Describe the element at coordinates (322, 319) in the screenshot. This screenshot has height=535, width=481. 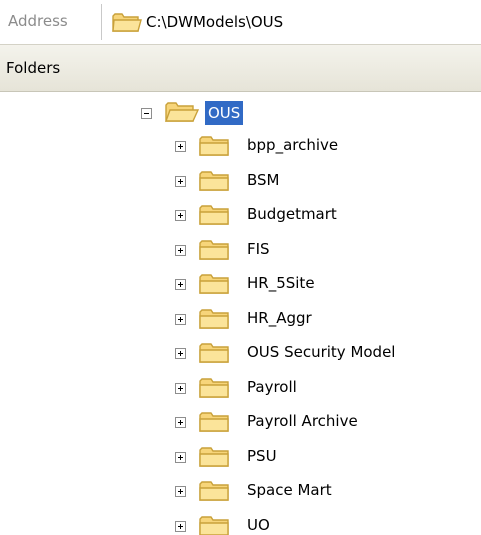
I see `tree-node: HR_Aggr` at that location.